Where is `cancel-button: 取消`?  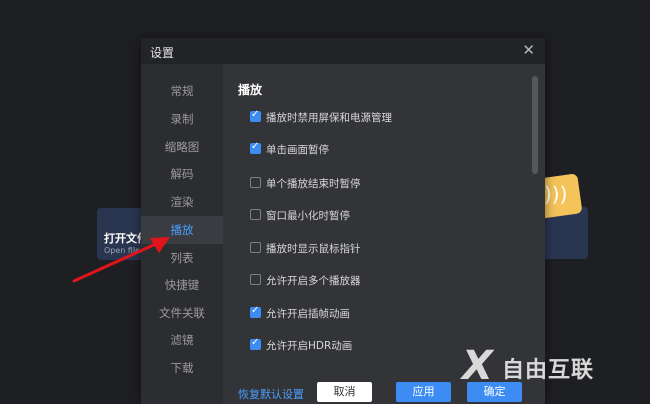
cancel-button: 取消 is located at coordinates (344, 392).